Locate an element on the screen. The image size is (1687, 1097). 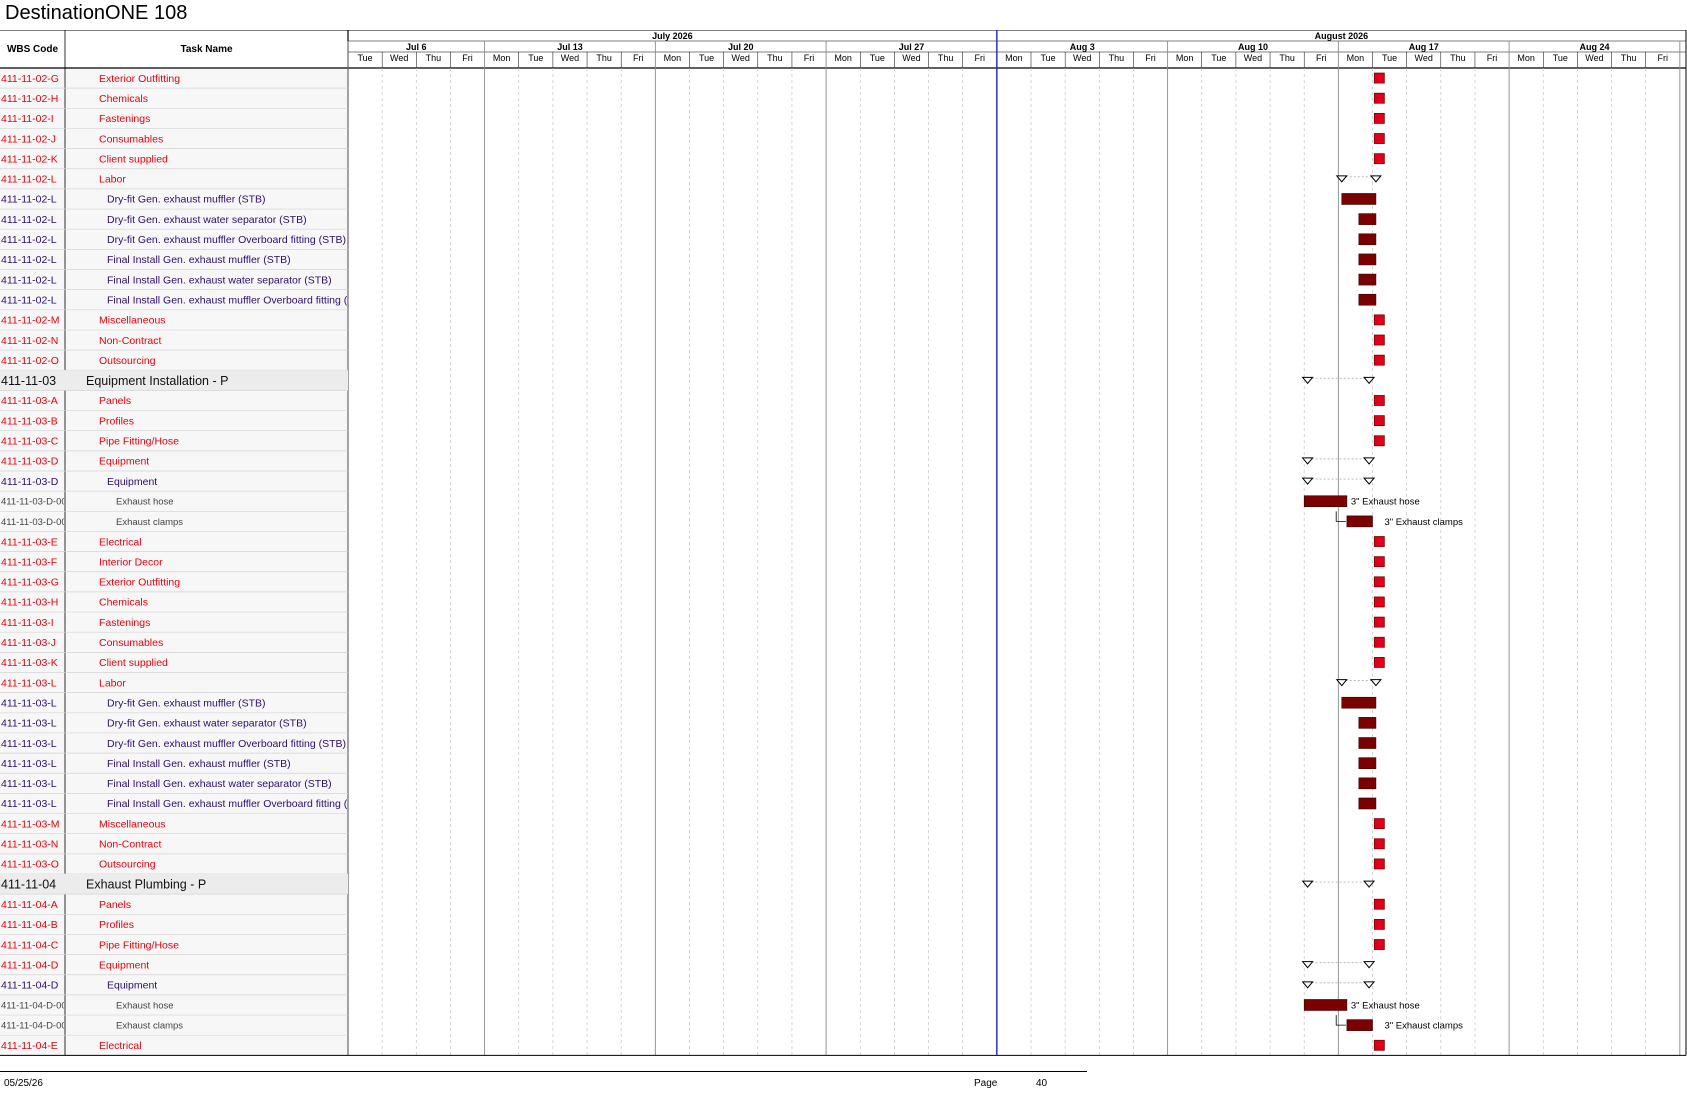
wbs-cell: 411-11-04-C is located at coordinates (30, 945).